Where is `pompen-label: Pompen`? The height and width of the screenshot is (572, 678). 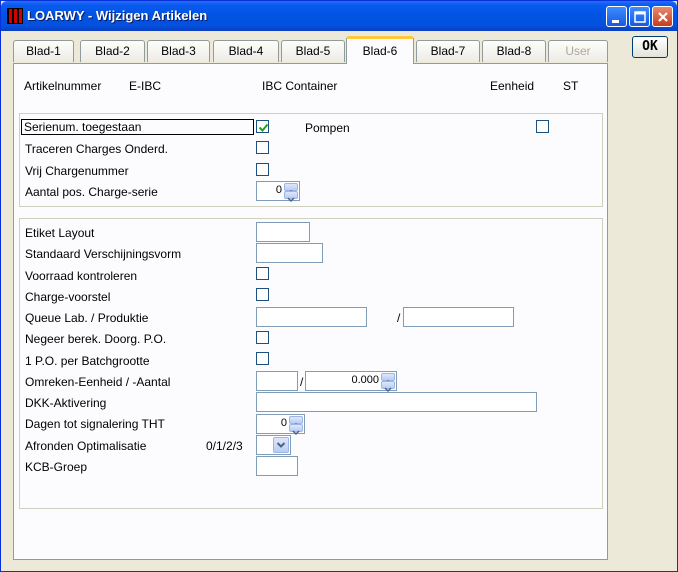
pompen-label: Pompen is located at coordinates (327, 128).